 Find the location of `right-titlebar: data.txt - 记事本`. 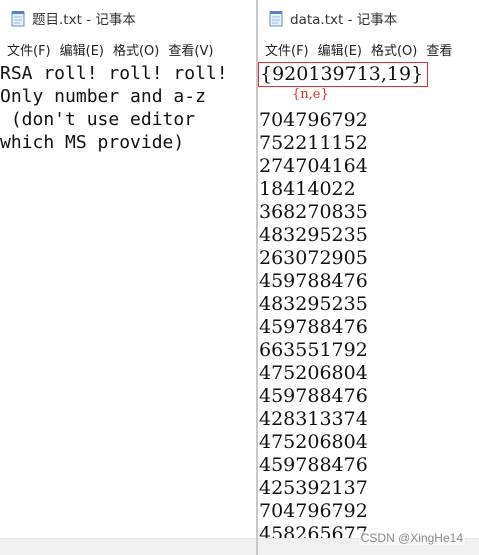

right-titlebar: data.txt - 记事本 is located at coordinates (368, 18).